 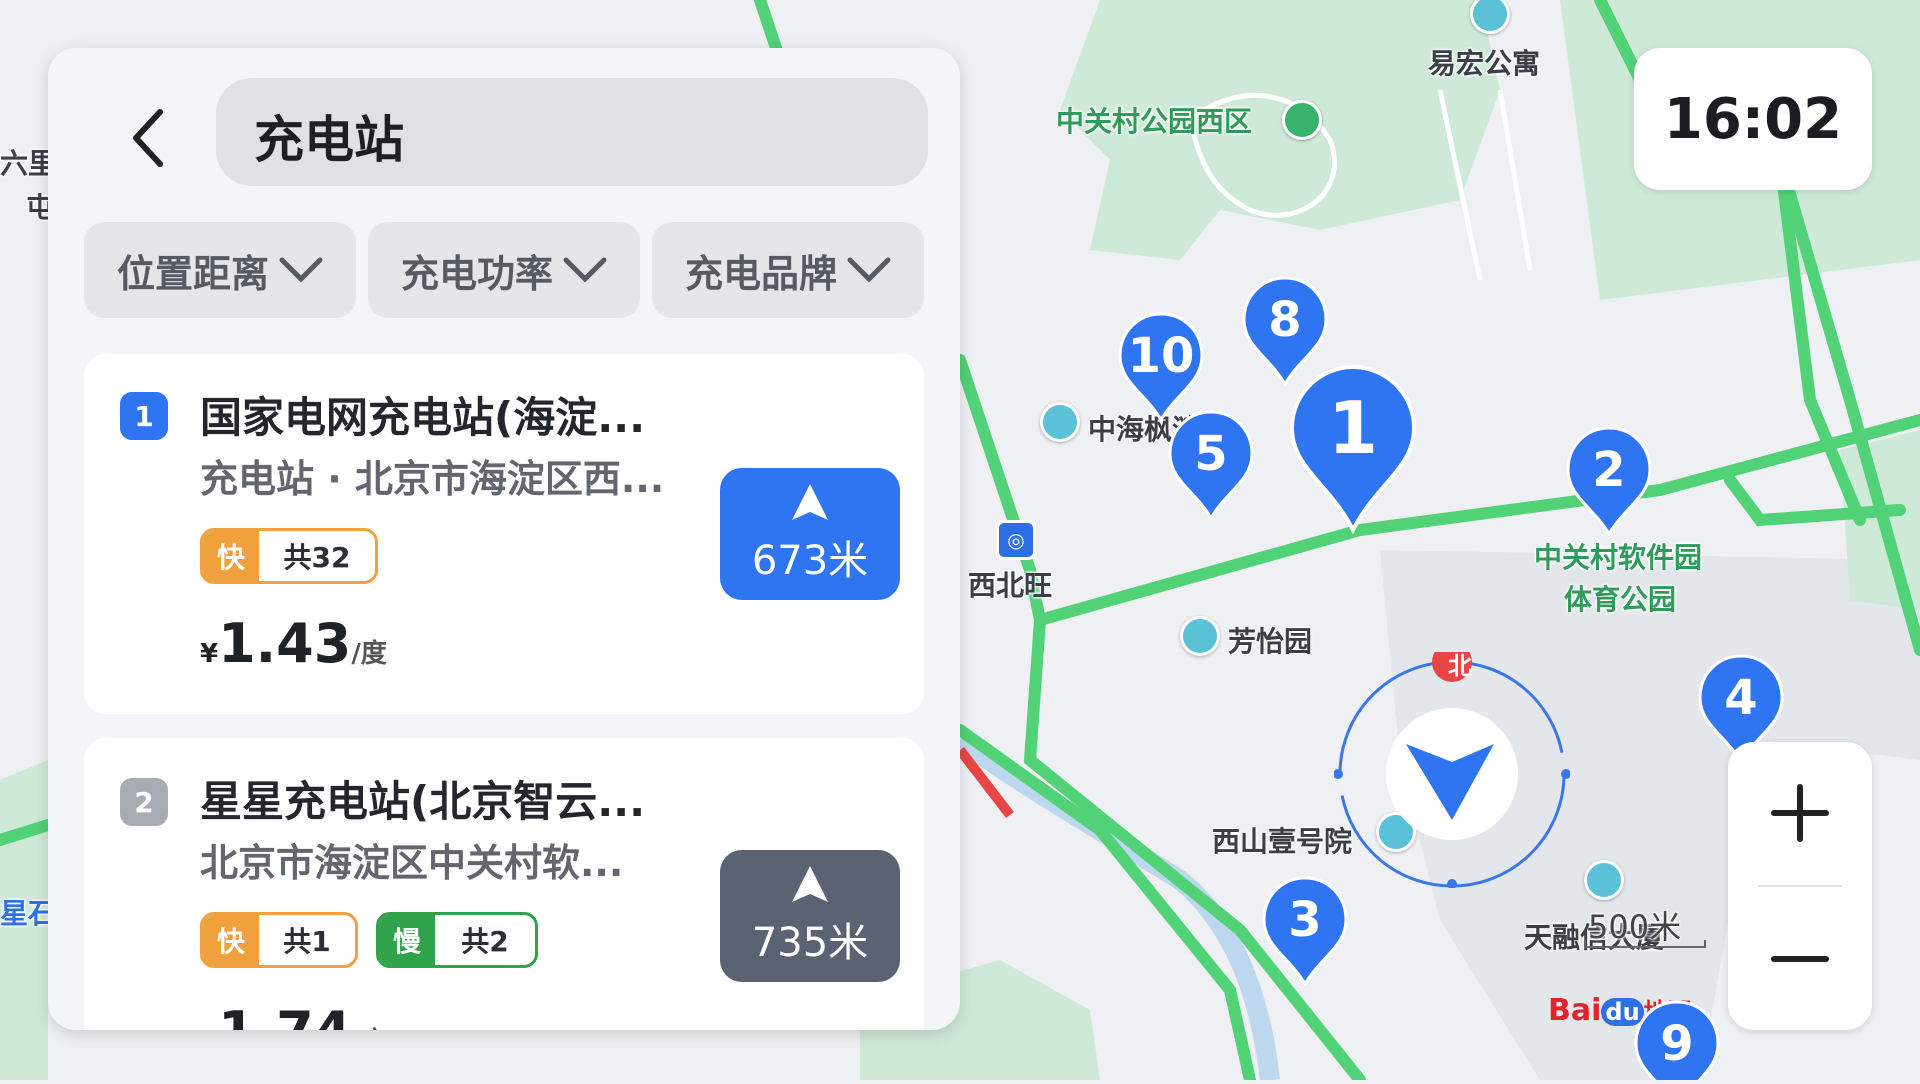 I want to click on distance-text: 735米, so click(x=810, y=943).